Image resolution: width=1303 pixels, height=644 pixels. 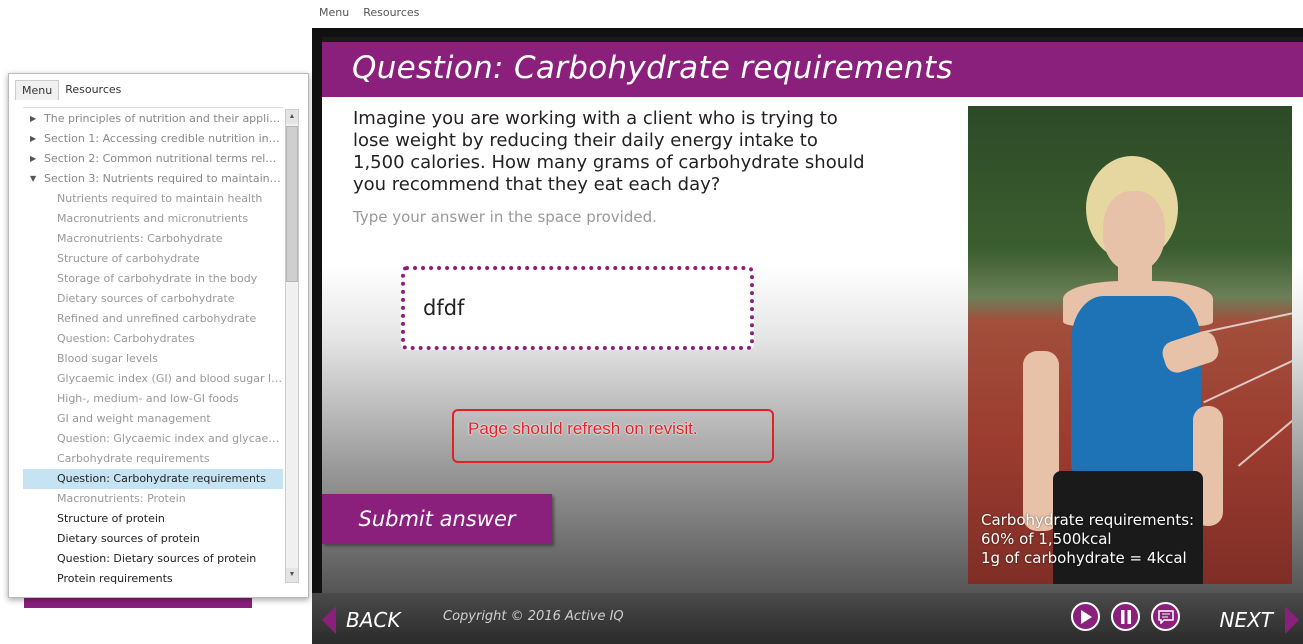 What do you see at coordinates (148, 398) in the screenshot?
I see `menu-item-label: High-, medium- and low-GI foods` at bounding box center [148, 398].